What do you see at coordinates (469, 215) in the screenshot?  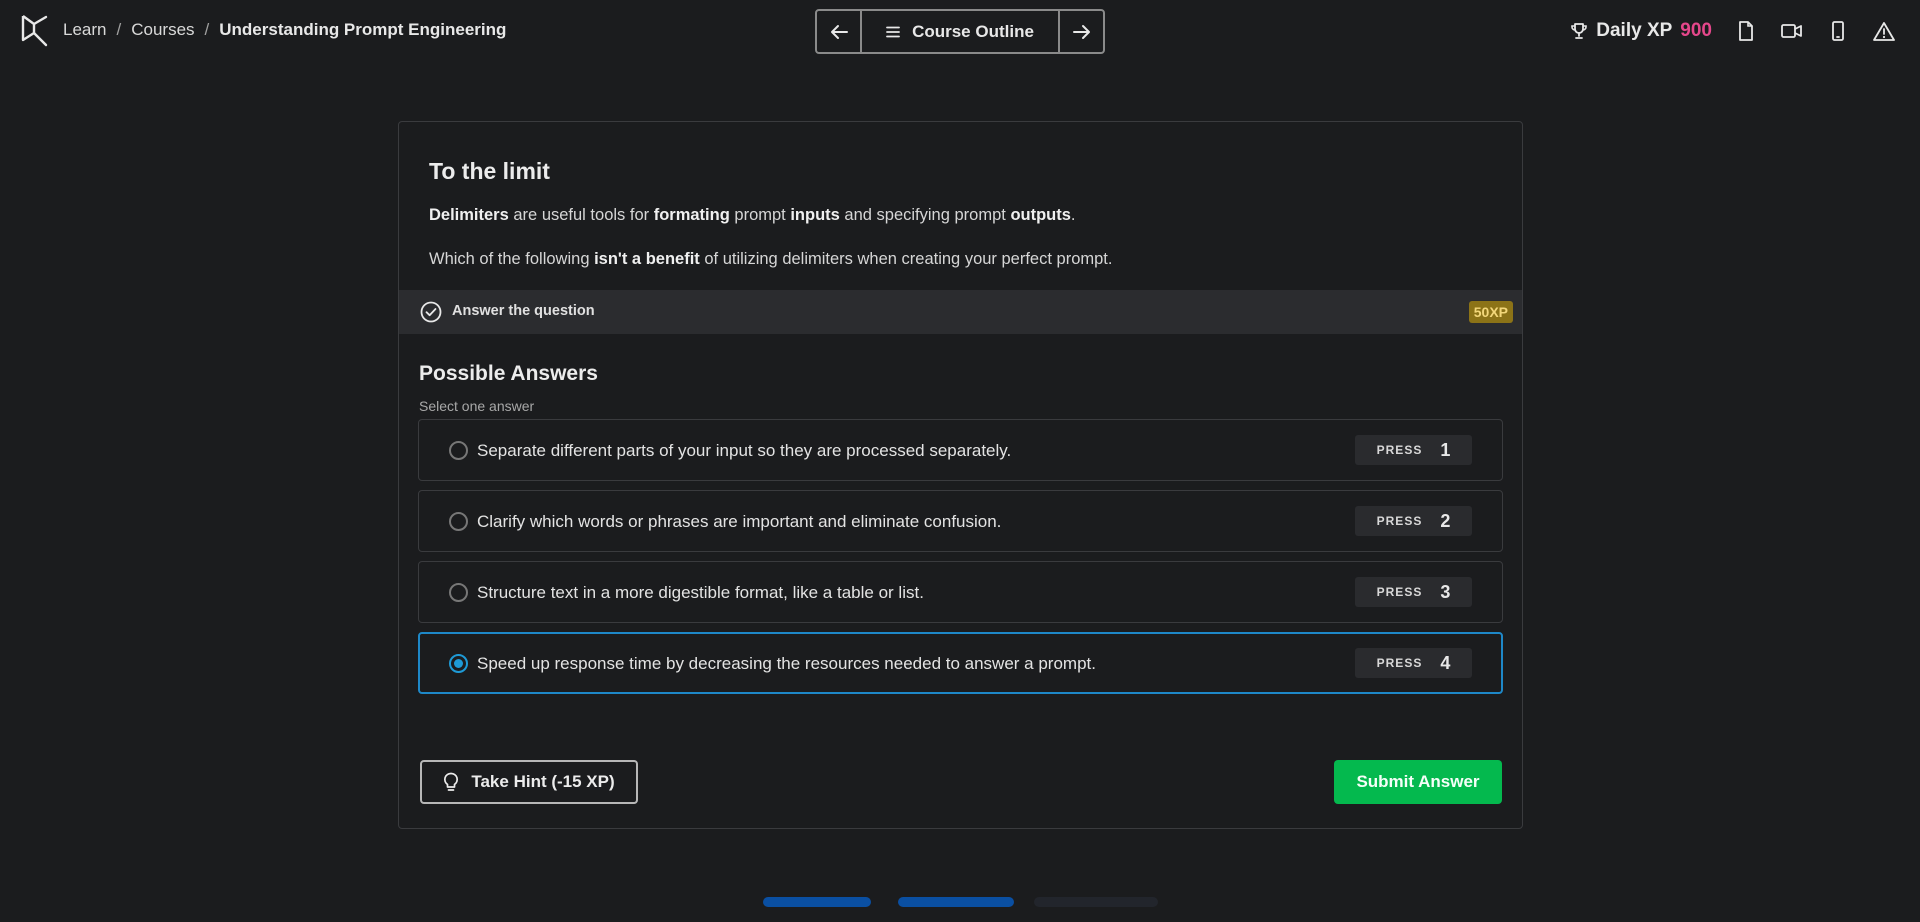 I see `context-bold-text: Delimiters` at bounding box center [469, 215].